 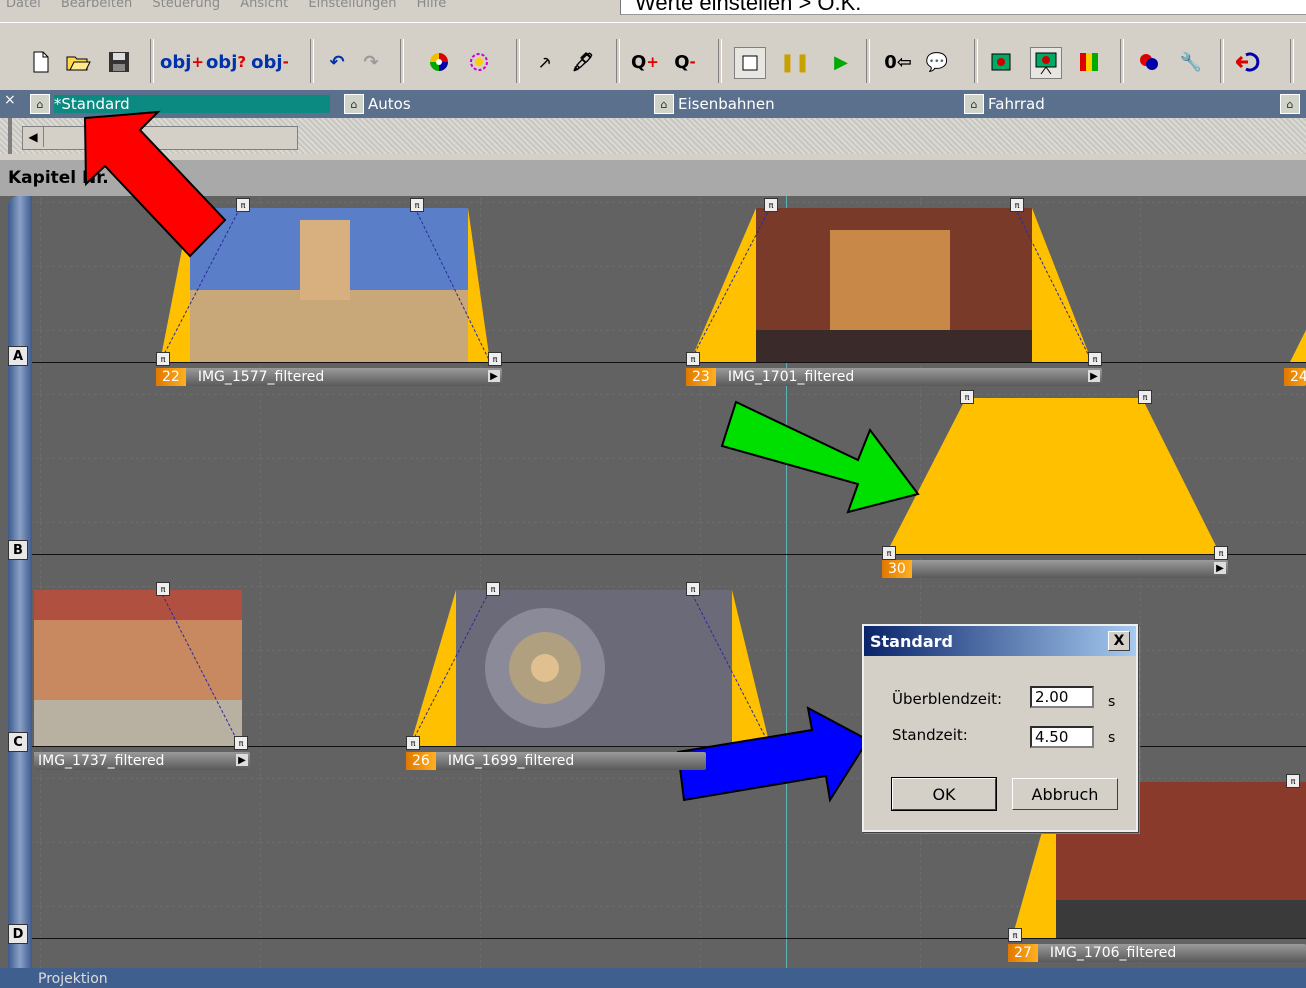 I want to click on clip-number: 24, so click(x=1295, y=377).